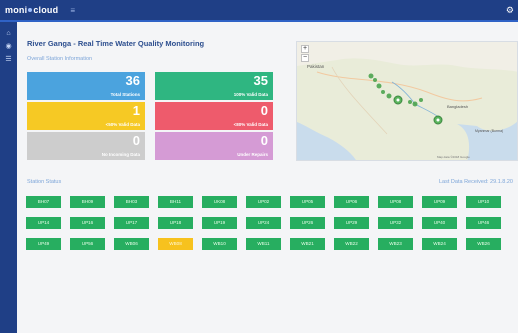 The width and height of the screenshot is (518, 333). What do you see at coordinates (87, 202) in the screenshot?
I see `station-button-bh09: BH09` at bounding box center [87, 202].